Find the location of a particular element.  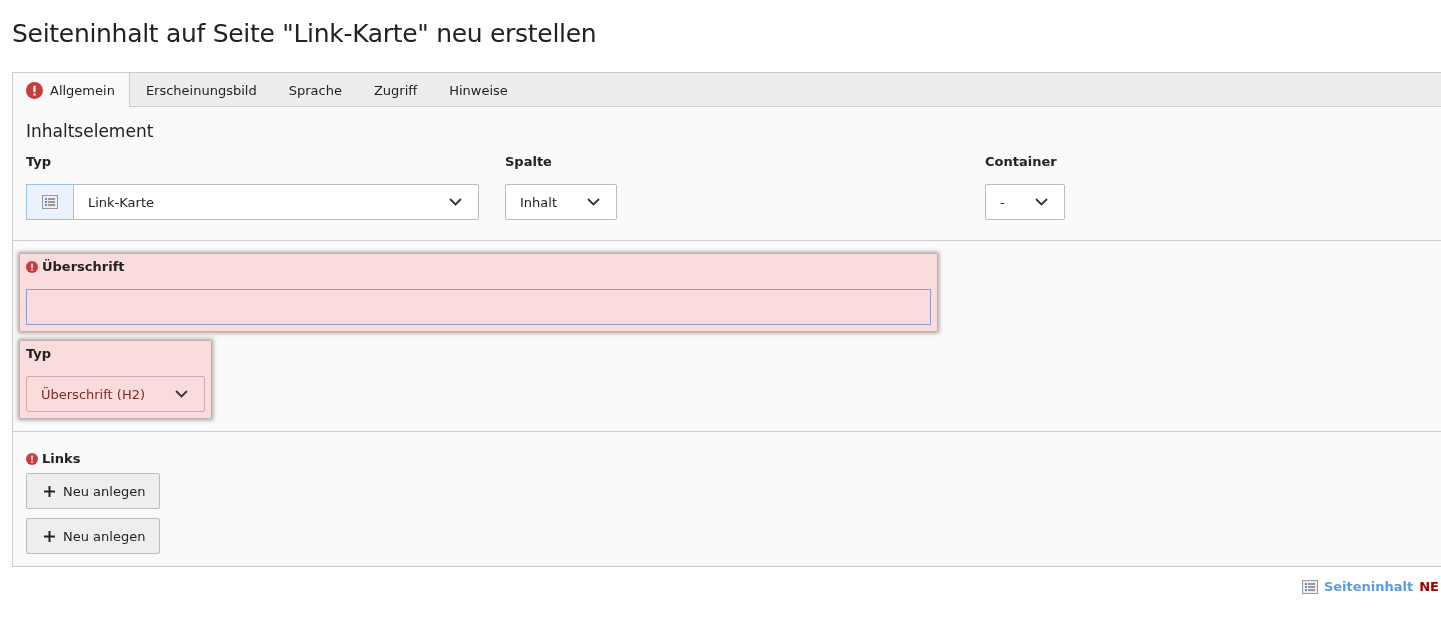

tab: Zugriff is located at coordinates (395, 90).